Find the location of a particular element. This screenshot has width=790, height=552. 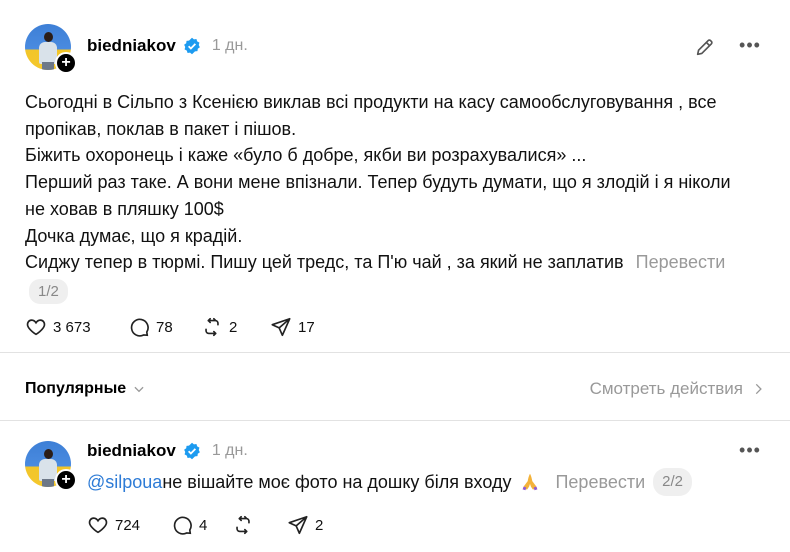

sort-dropdown: Популярные is located at coordinates (85, 389).